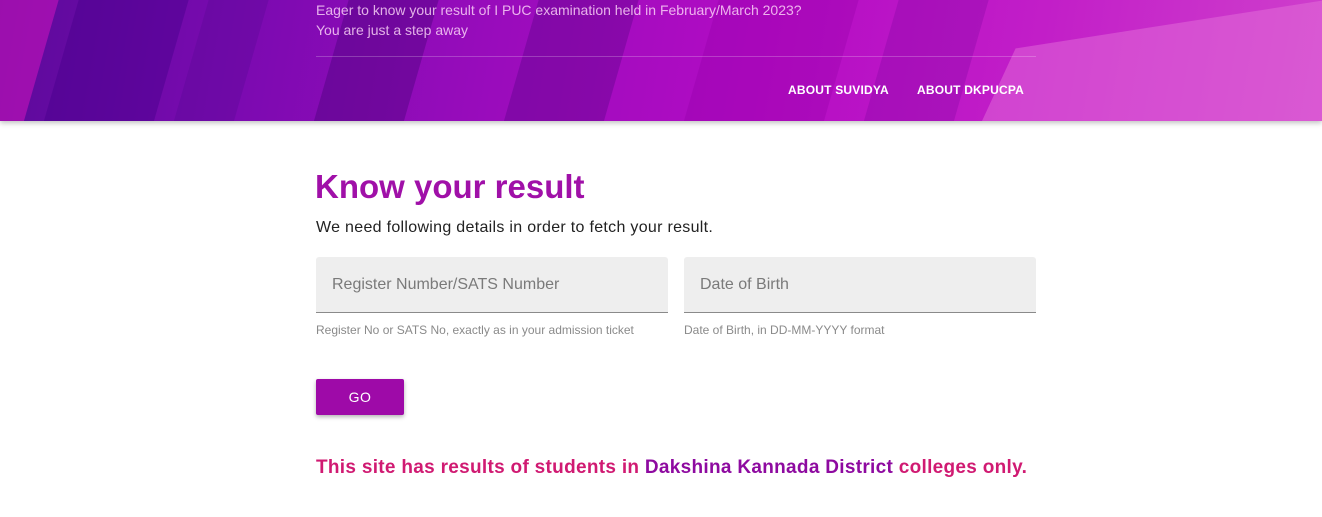  I want to click on notice-prefix: This site has results of students in, so click(480, 467).